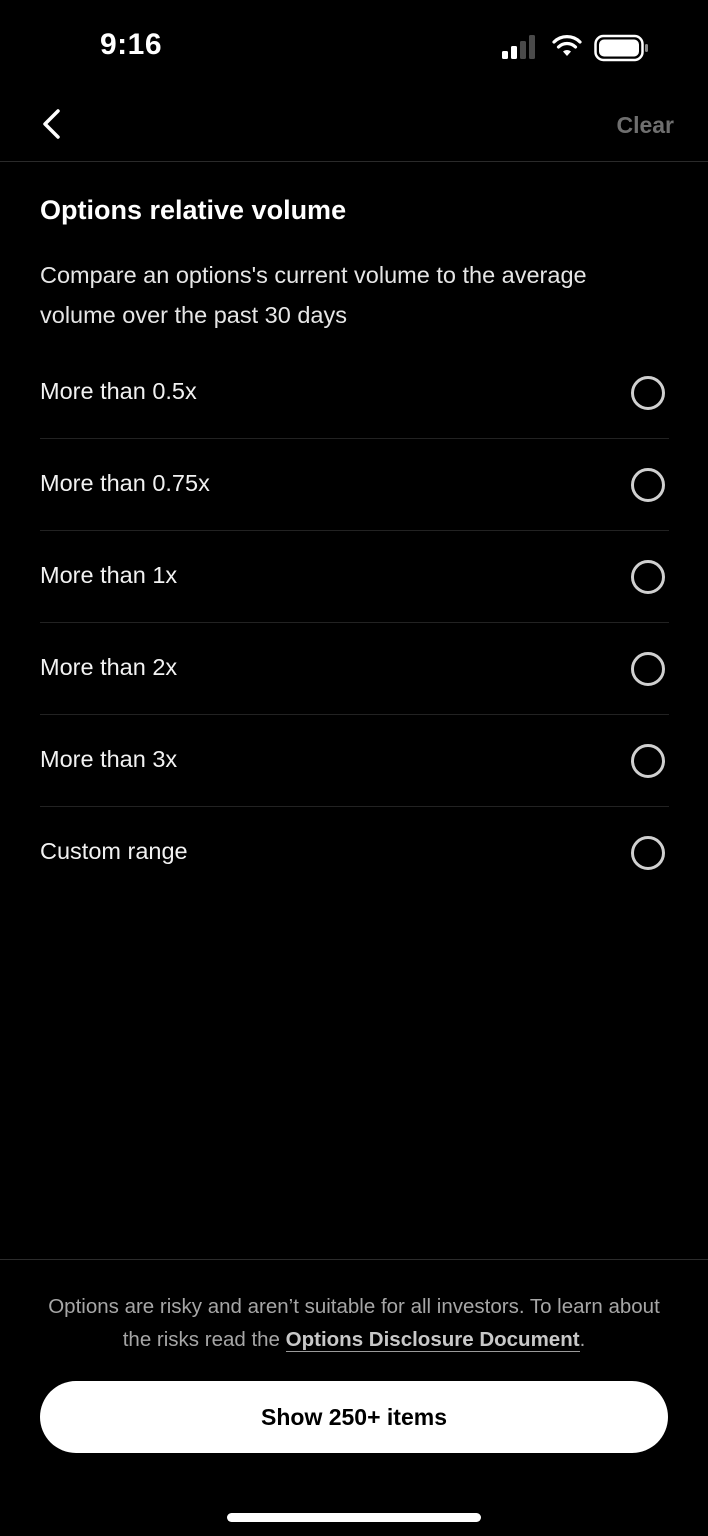  I want to click on option-label: More than 0.5x, so click(118, 391).